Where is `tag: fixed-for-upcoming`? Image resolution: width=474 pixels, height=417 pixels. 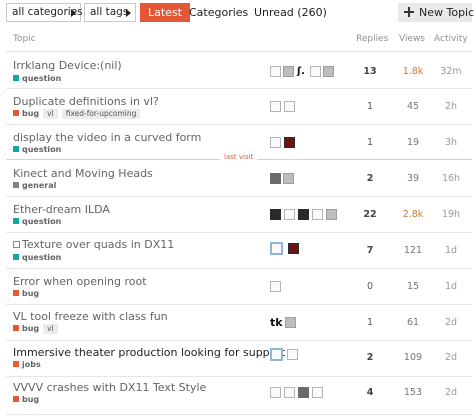
tag: fixed-for-upcoming is located at coordinates (101, 114).